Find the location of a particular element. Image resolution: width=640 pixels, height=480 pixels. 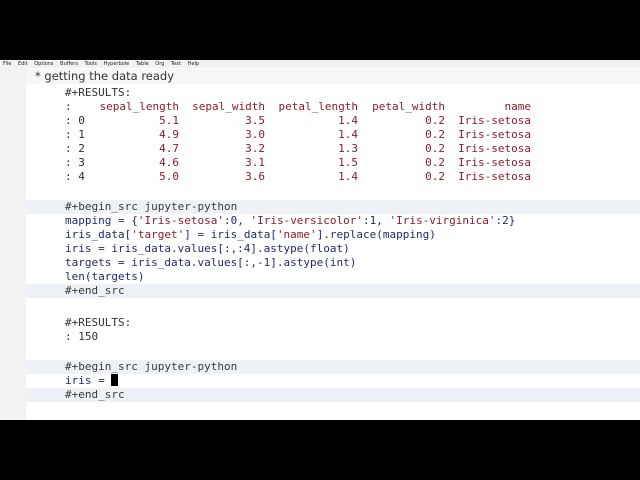

cell-sepal-width: 3.0 is located at coordinates (255, 134).